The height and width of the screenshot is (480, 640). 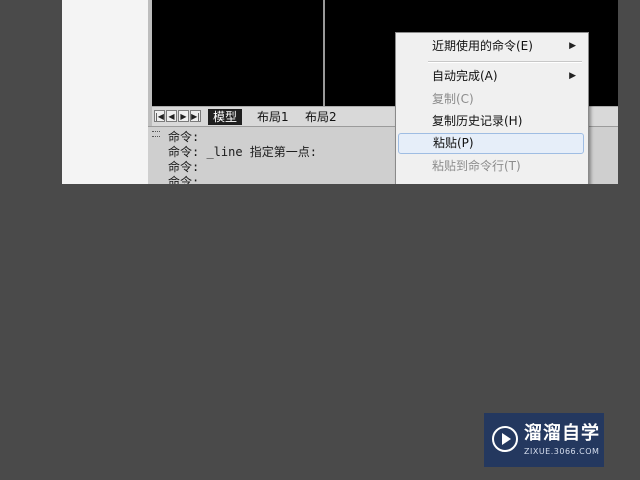 I want to click on tab-layout2: 布局2, so click(x=321, y=117).